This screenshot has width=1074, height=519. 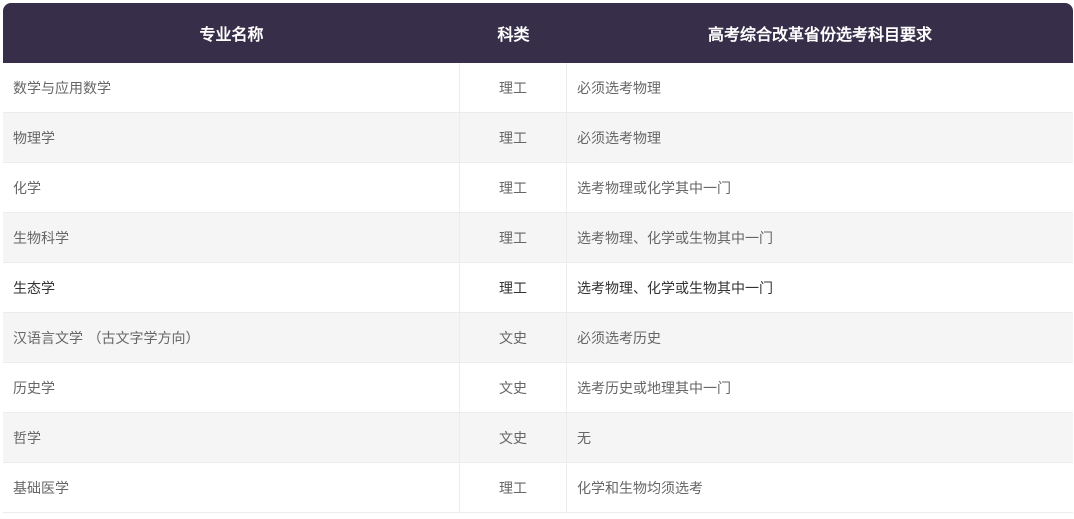 I want to click on major-name-cell: 历史学, so click(x=231, y=387).